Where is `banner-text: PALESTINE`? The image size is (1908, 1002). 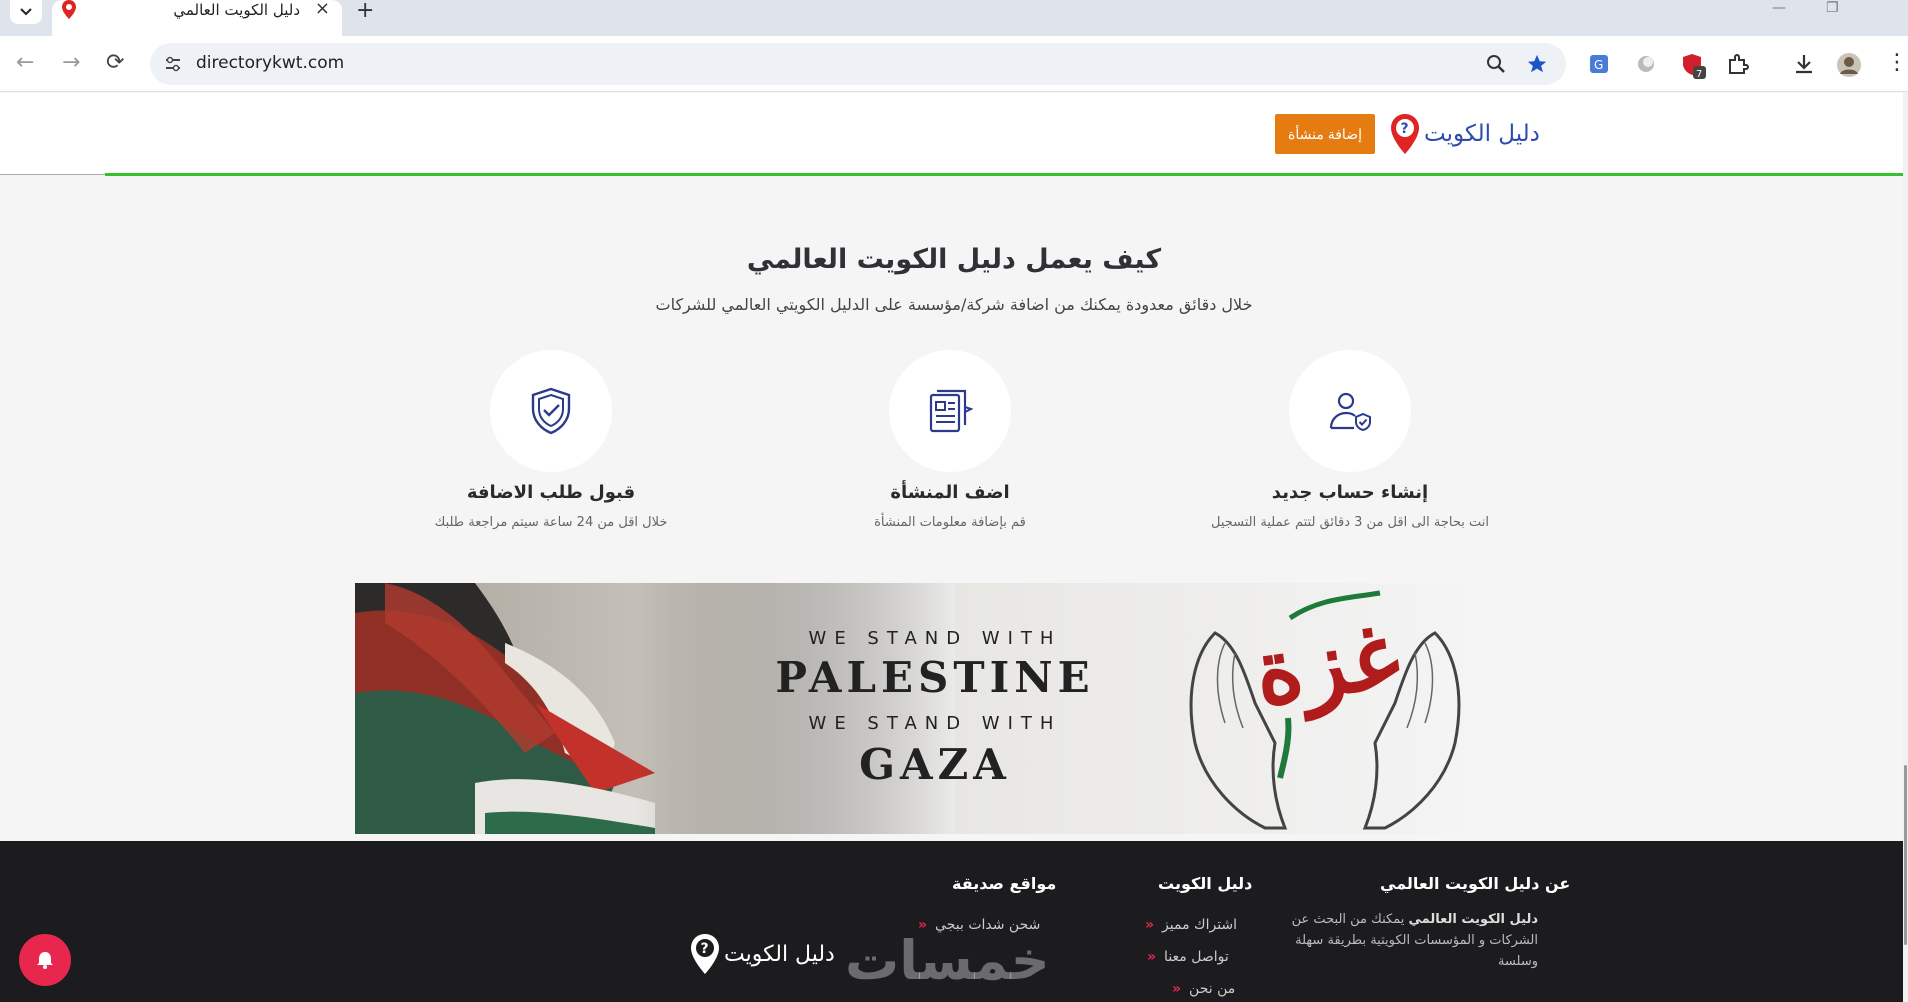 banner-text: PALESTINE is located at coordinates (935, 677).